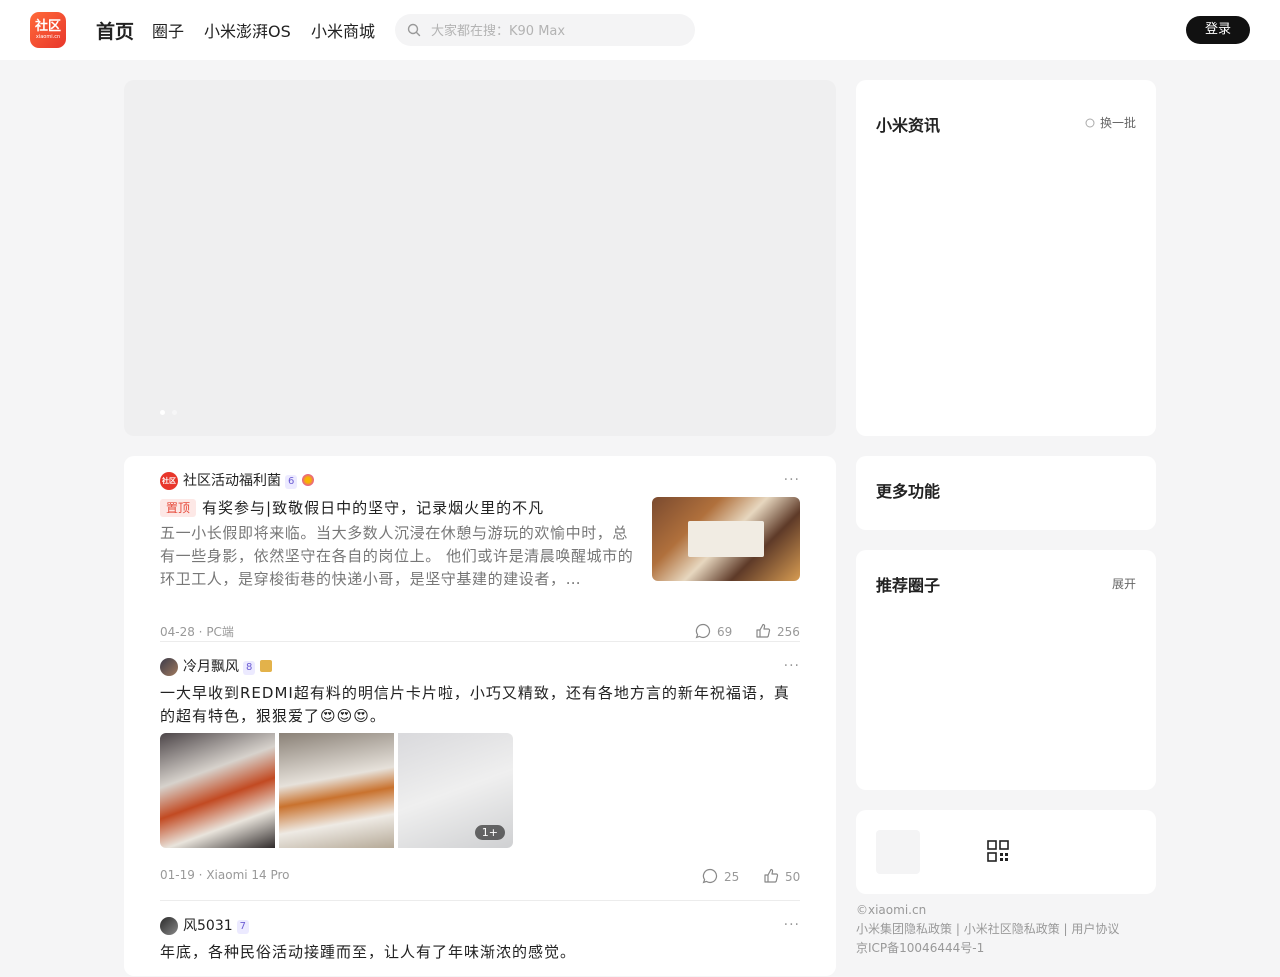 The image size is (1280, 977). What do you see at coordinates (115, 30) in the screenshot?
I see `nav-home: 首页` at bounding box center [115, 30].